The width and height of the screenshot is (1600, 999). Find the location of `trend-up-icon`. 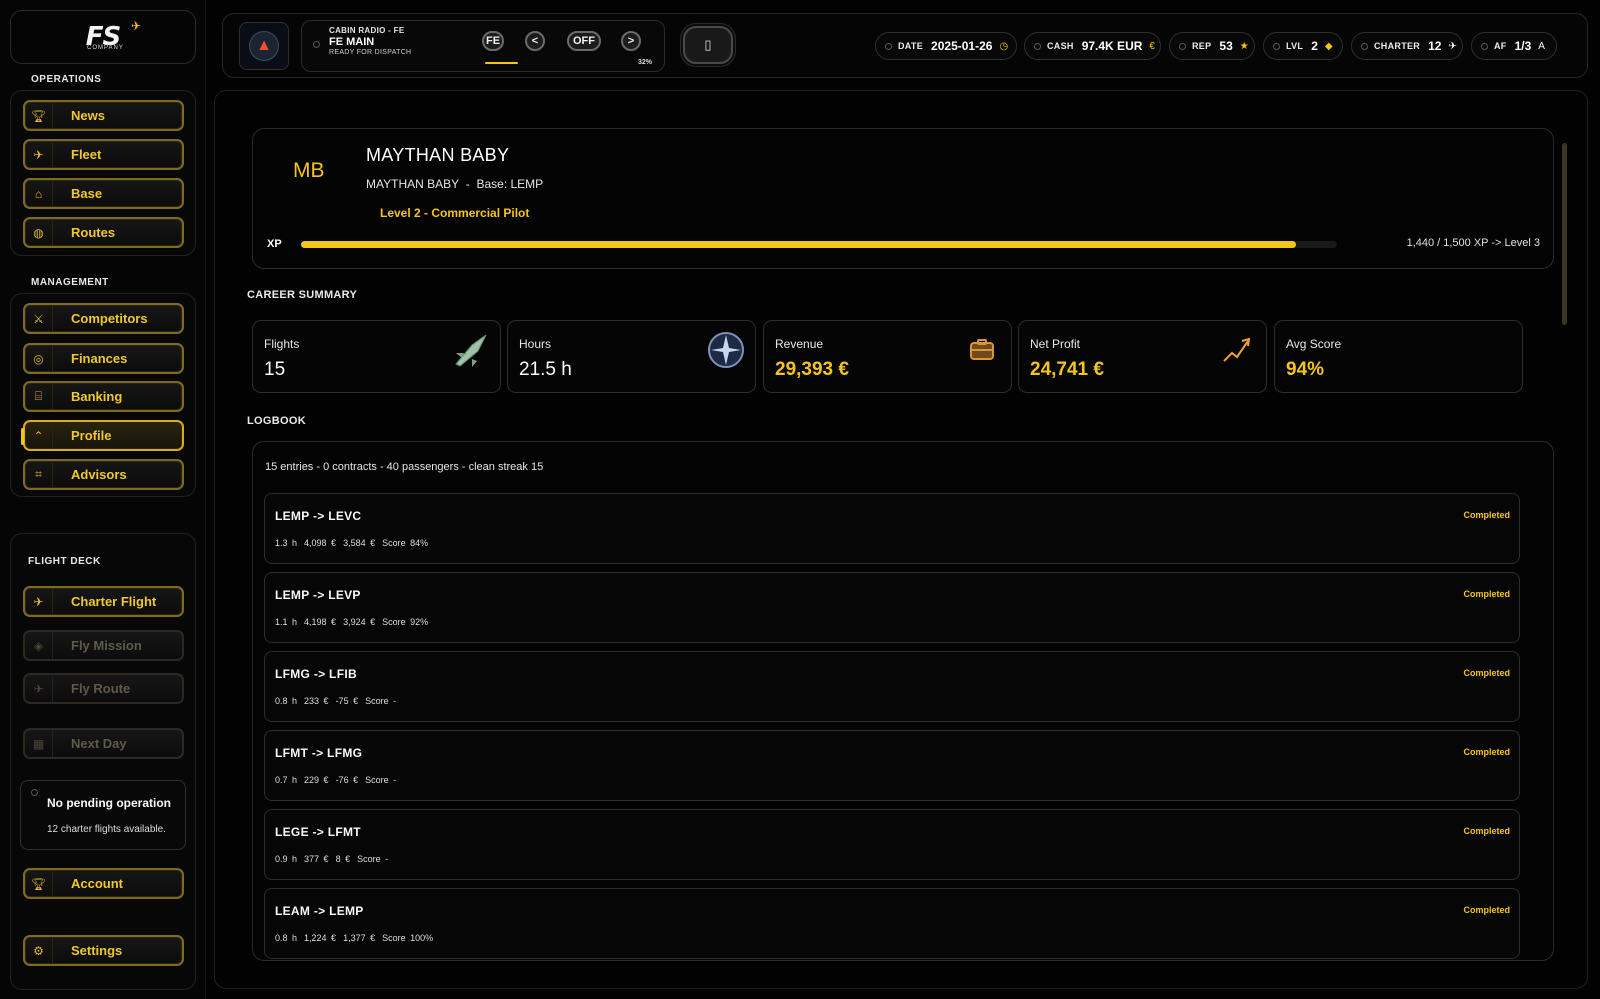

trend-up-icon is located at coordinates (1237, 350).